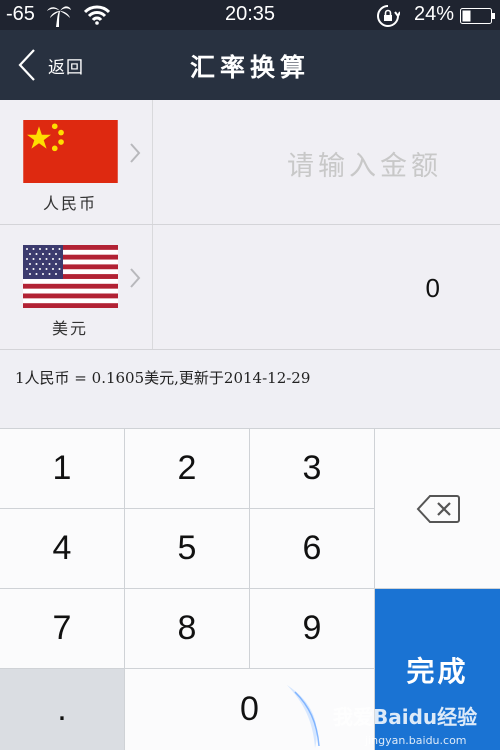 The height and width of the screenshot is (750, 500). Describe the element at coordinates (187, 468) in the screenshot. I see `key-2: 2` at that location.